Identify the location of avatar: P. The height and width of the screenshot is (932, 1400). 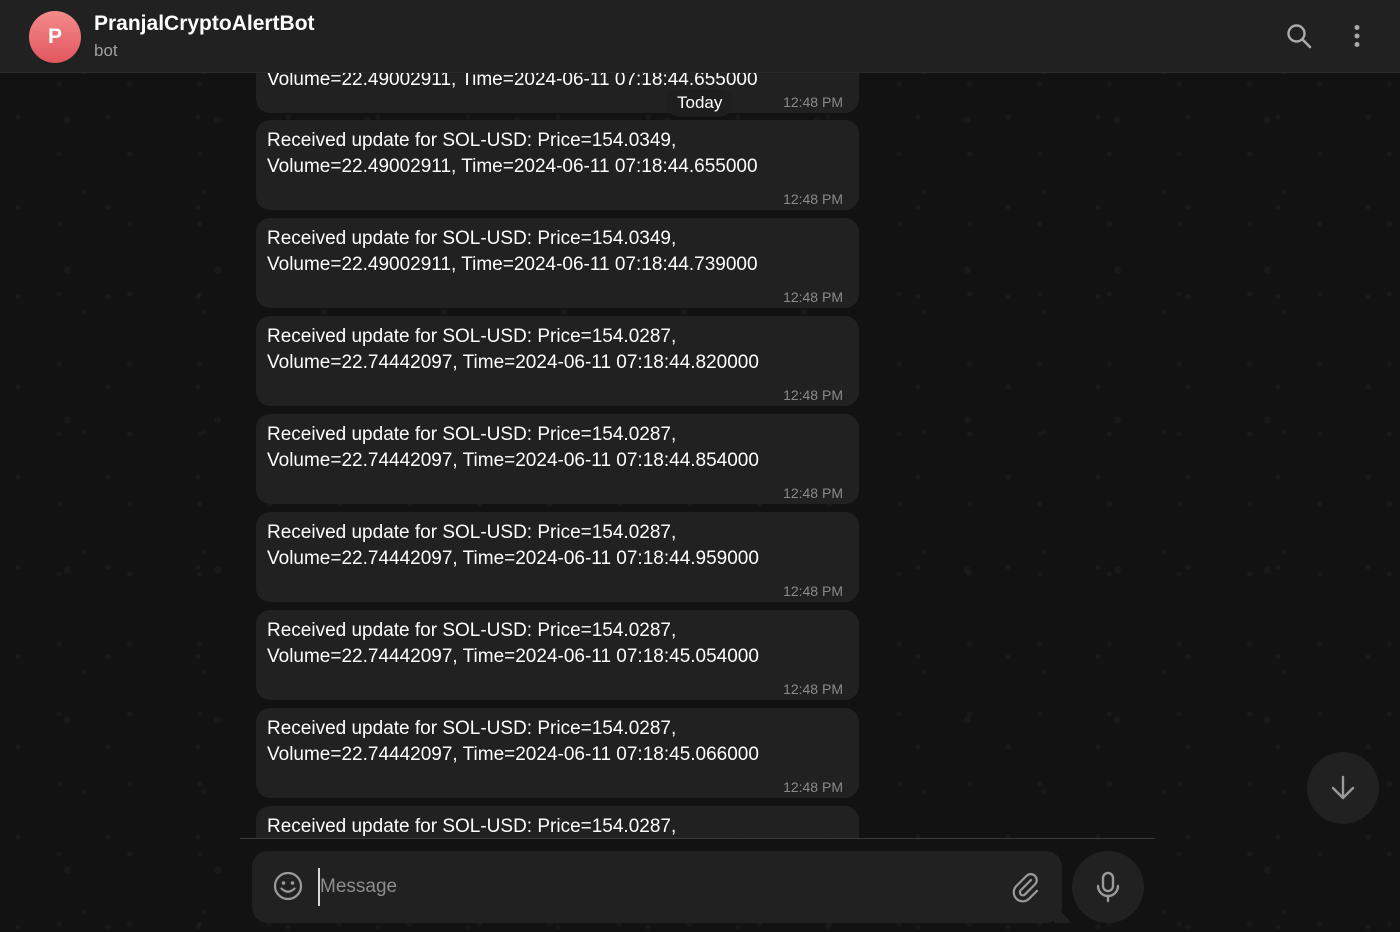
(55, 37).